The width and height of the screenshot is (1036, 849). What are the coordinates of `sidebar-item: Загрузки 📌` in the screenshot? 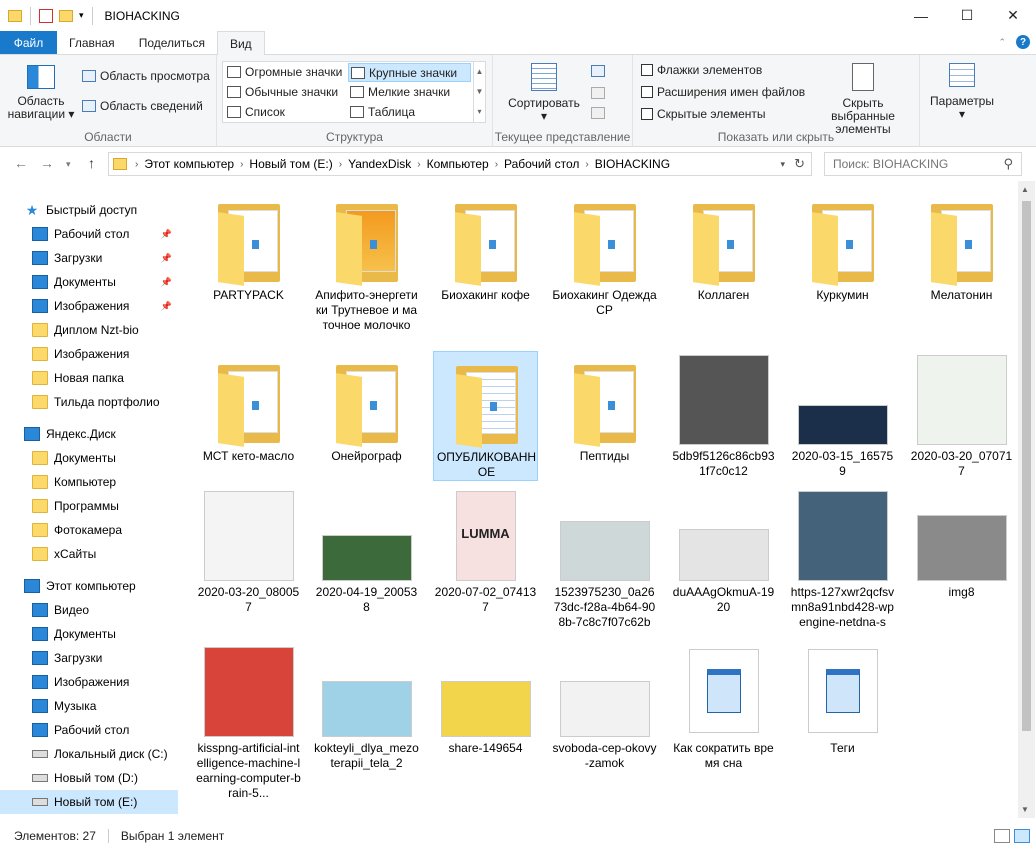 It's located at (89, 258).